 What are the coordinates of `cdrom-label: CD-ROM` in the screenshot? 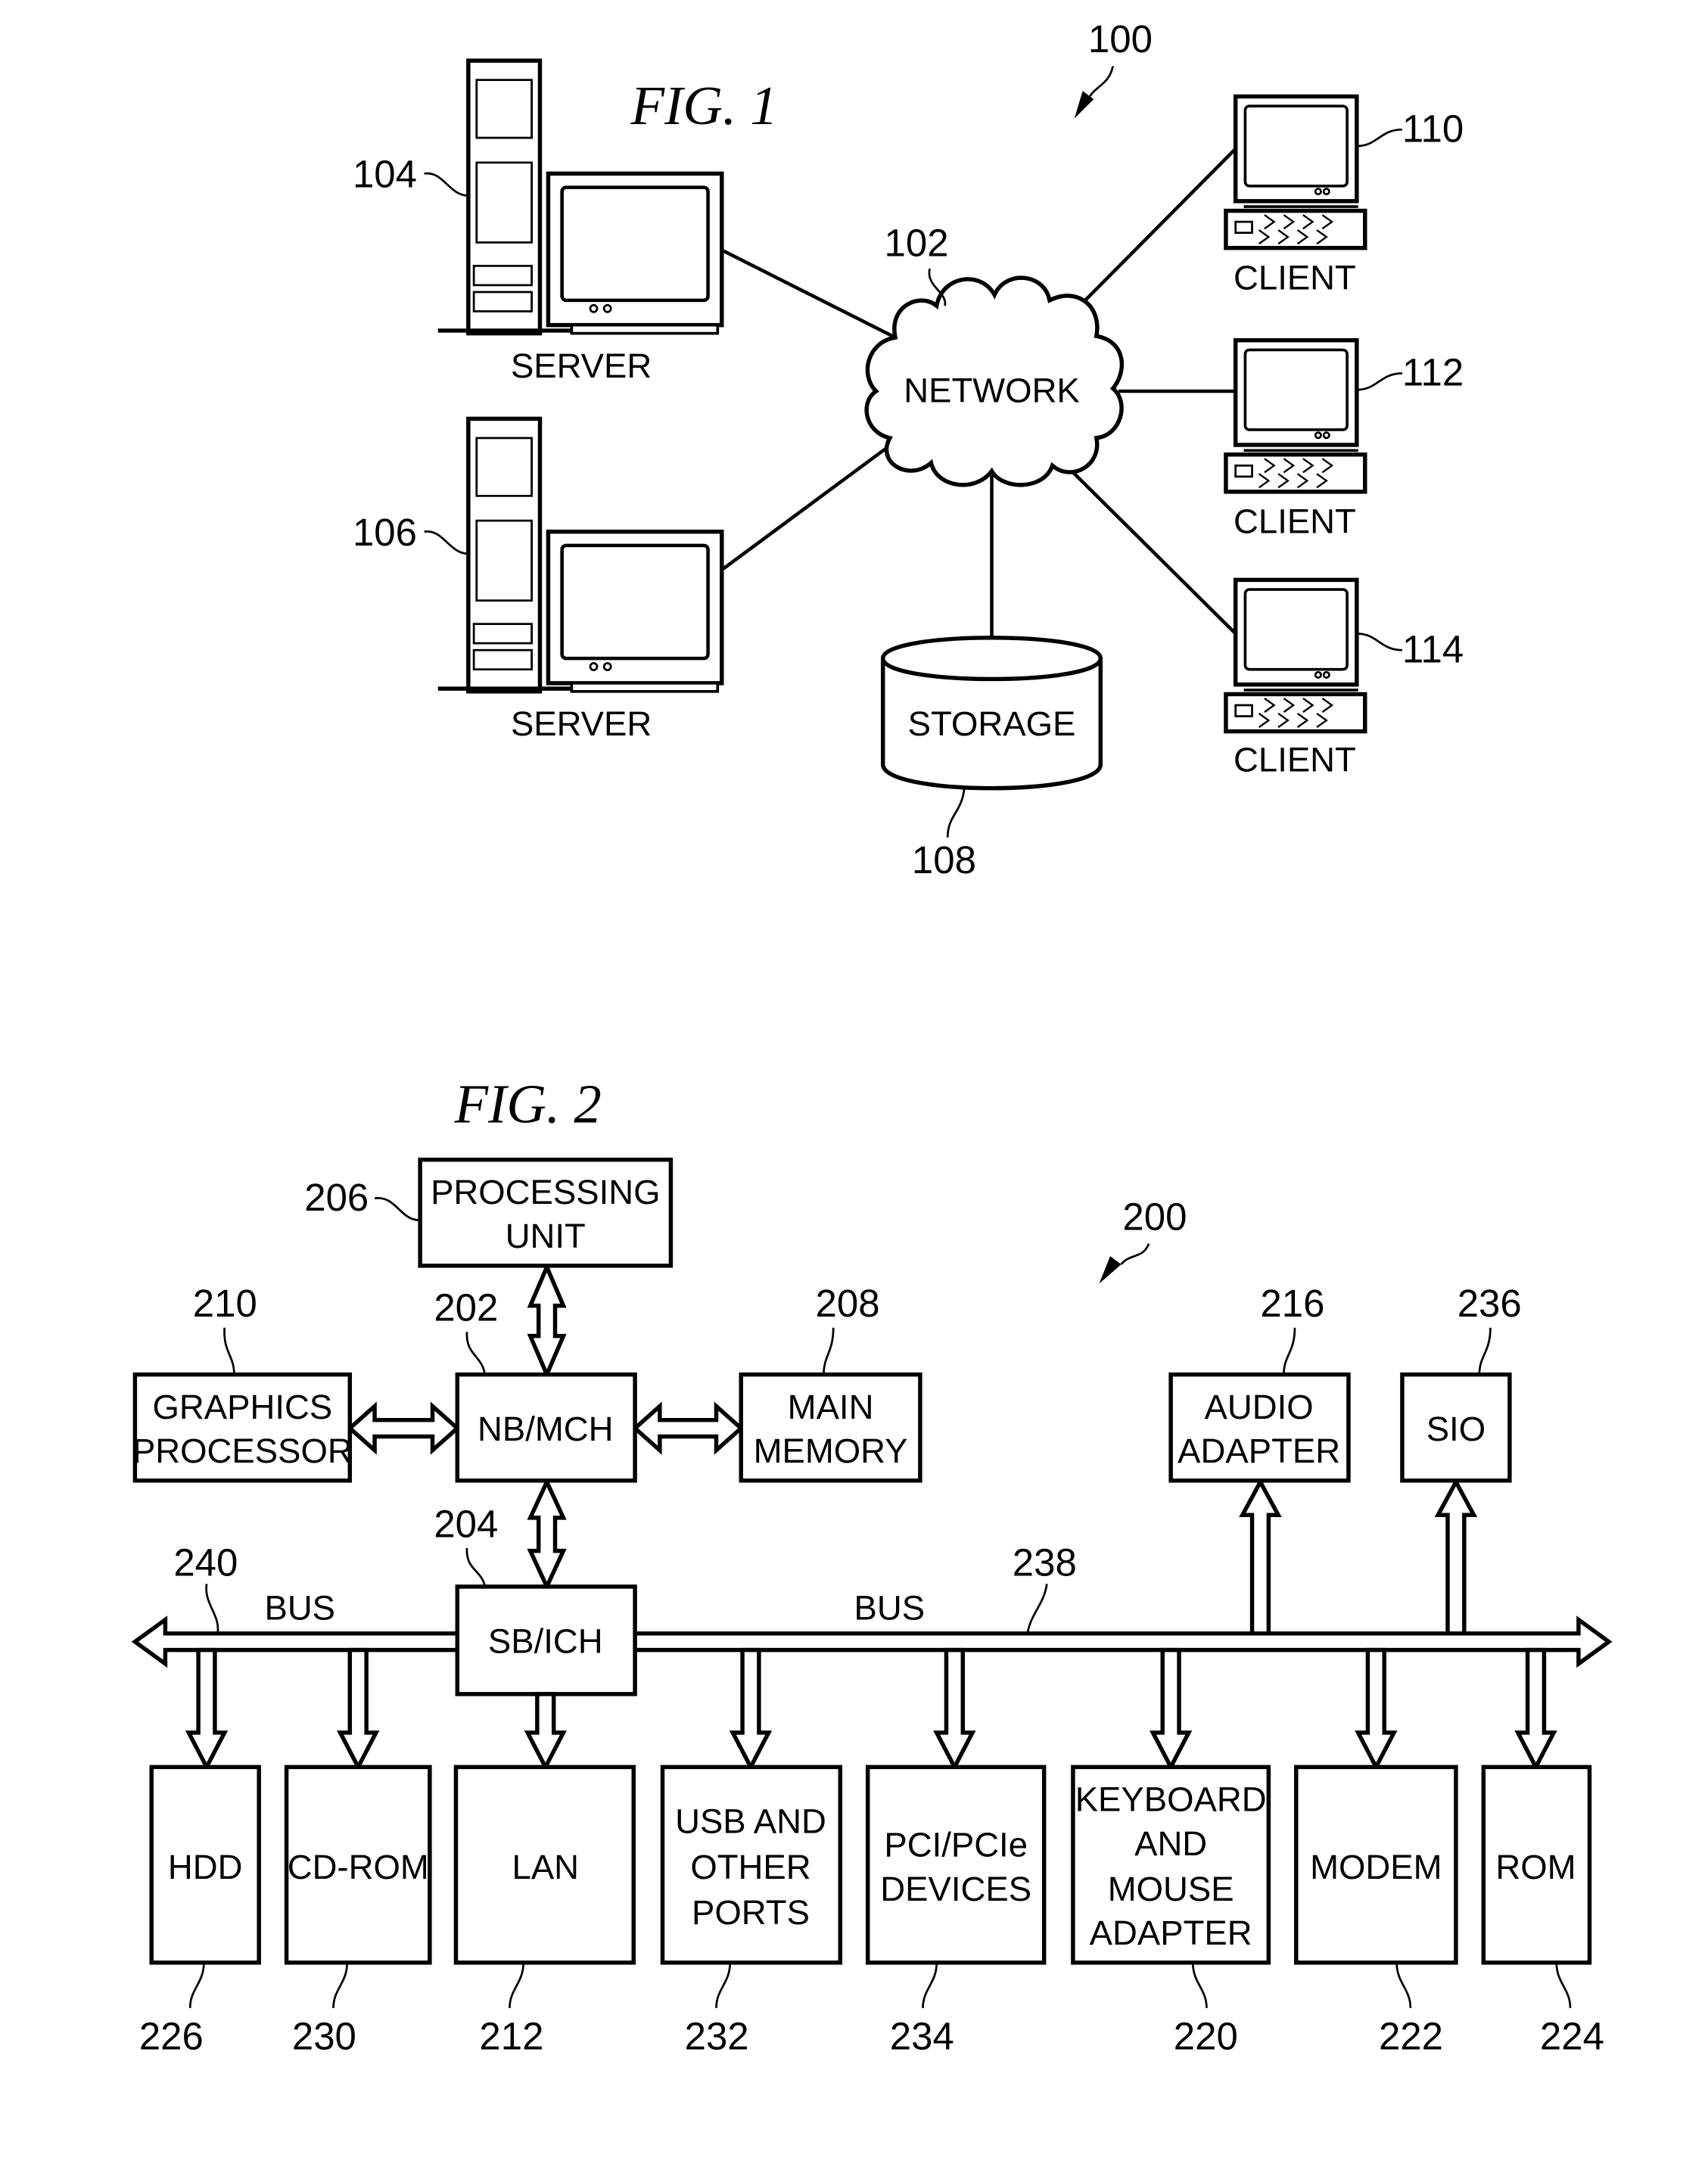 It's located at (358, 1867).